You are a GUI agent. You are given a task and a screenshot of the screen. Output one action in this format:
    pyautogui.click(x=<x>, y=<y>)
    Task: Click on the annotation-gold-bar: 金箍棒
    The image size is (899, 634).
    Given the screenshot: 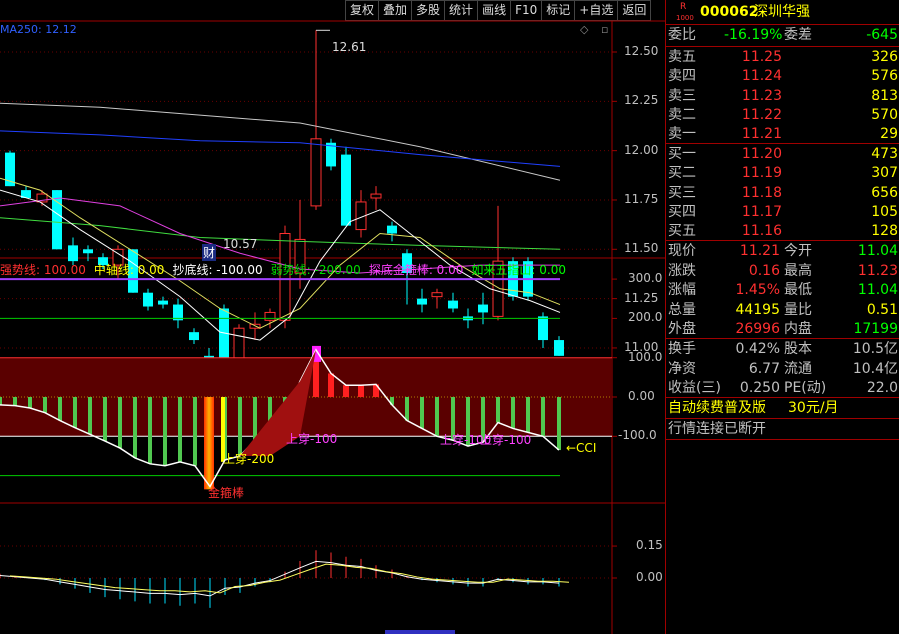 What is the action you would take?
    pyautogui.click(x=226, y=493)
    